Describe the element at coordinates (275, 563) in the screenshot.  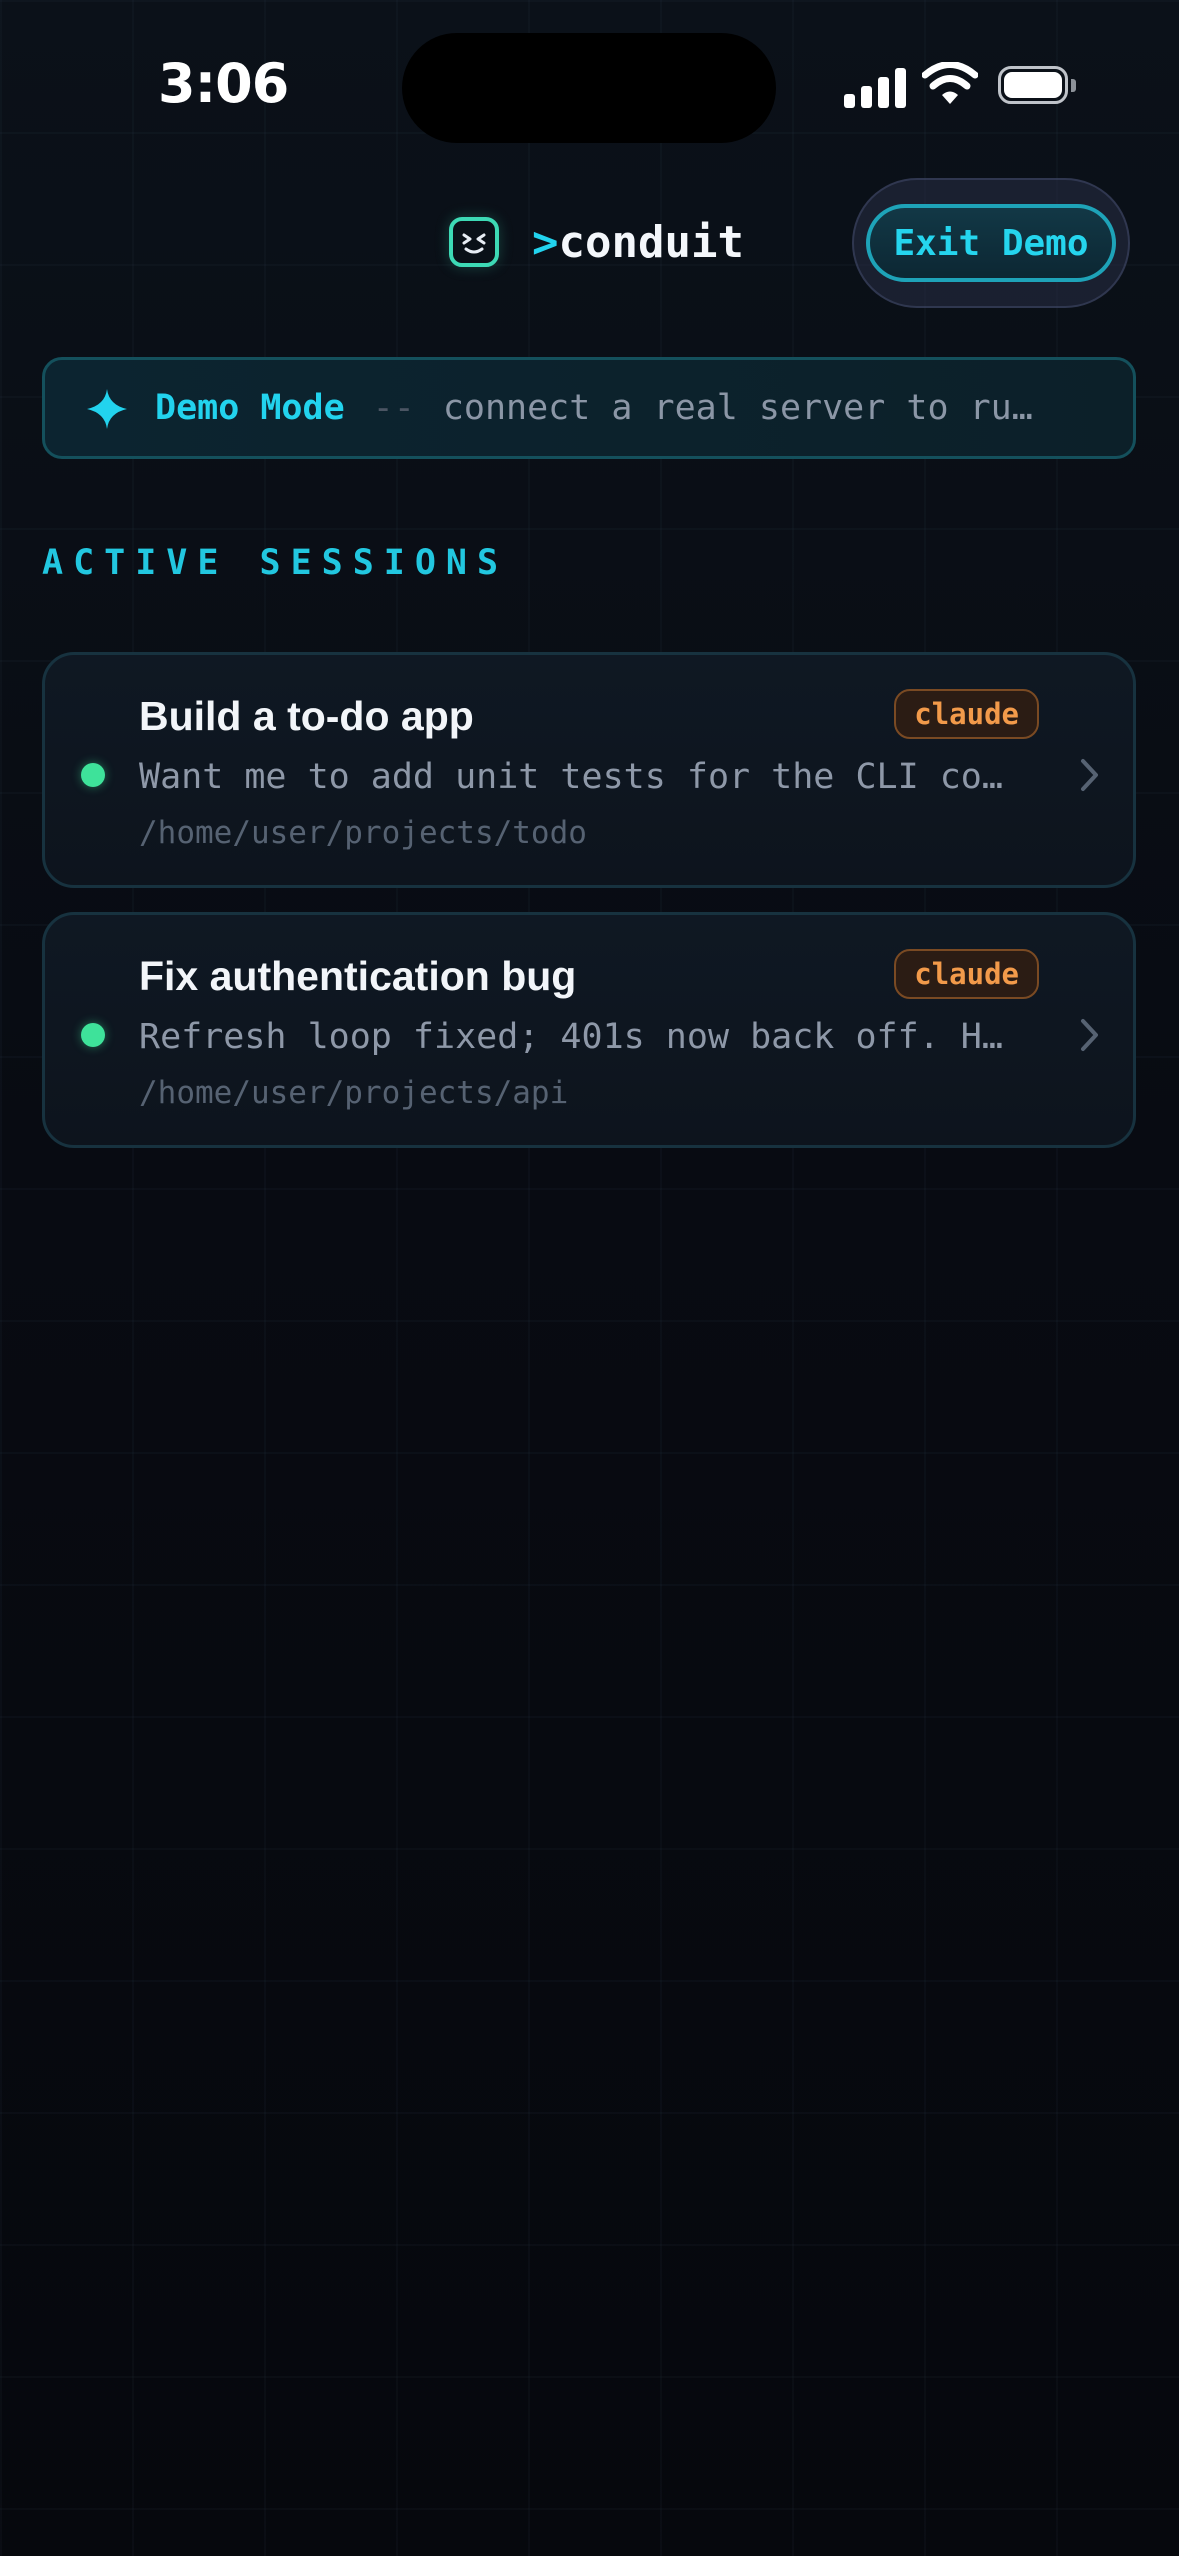
I see `active-sessions-heading: ACTIVE SESSIONS` at that location.